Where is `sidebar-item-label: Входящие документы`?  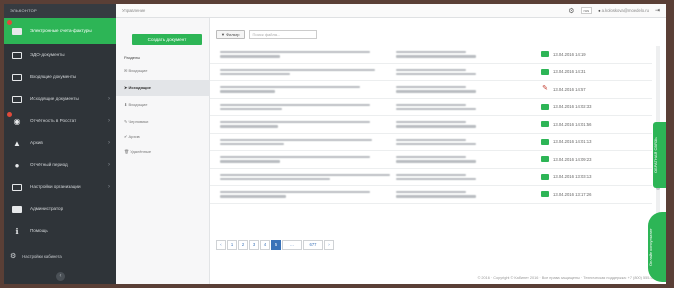 sidebar-item-label: Входящие документы is located at coordinates (53, 76).